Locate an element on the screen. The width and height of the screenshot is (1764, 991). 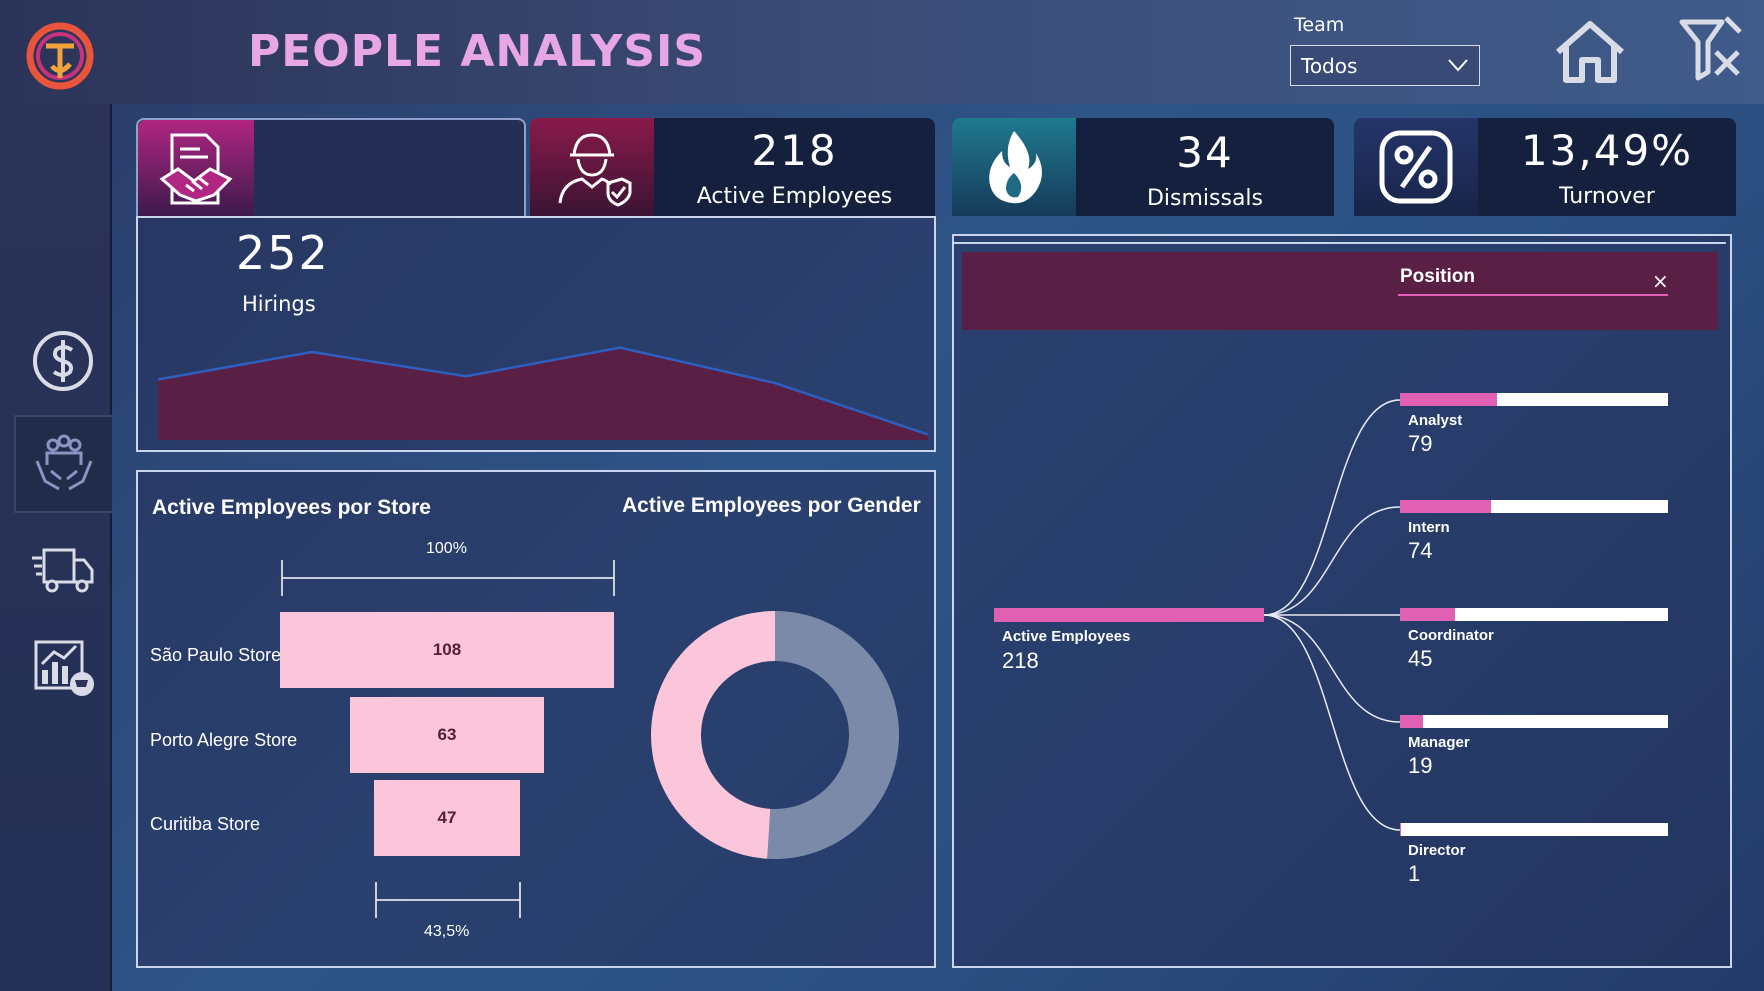
position-node-value: 79 is located at coordinates (1420, 443).